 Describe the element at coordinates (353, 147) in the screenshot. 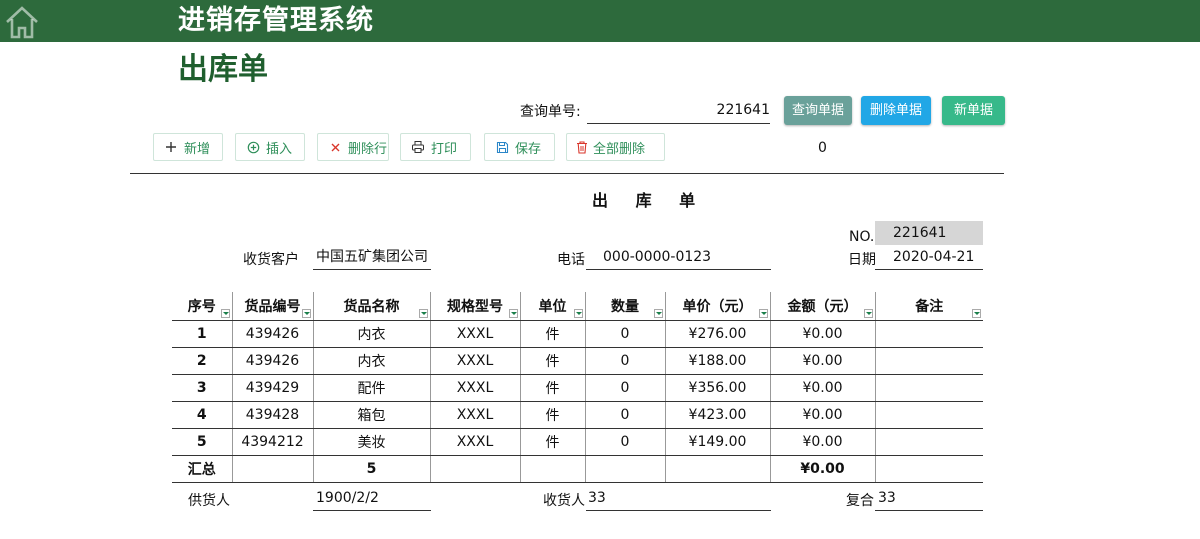

I see `delete-row-button: 删除行` at that location.